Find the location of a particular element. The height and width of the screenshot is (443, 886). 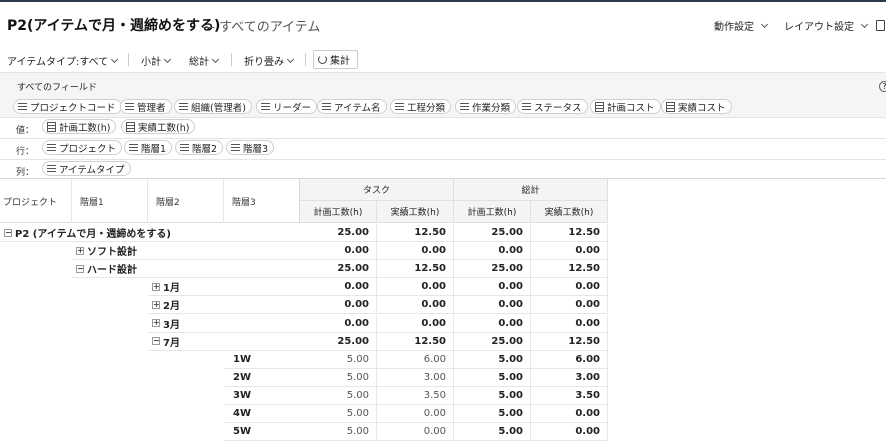

toolbar: アイテムタイプ:すべて 小計 総計 折り畳み 集計 is located at coordinates (443, 59).